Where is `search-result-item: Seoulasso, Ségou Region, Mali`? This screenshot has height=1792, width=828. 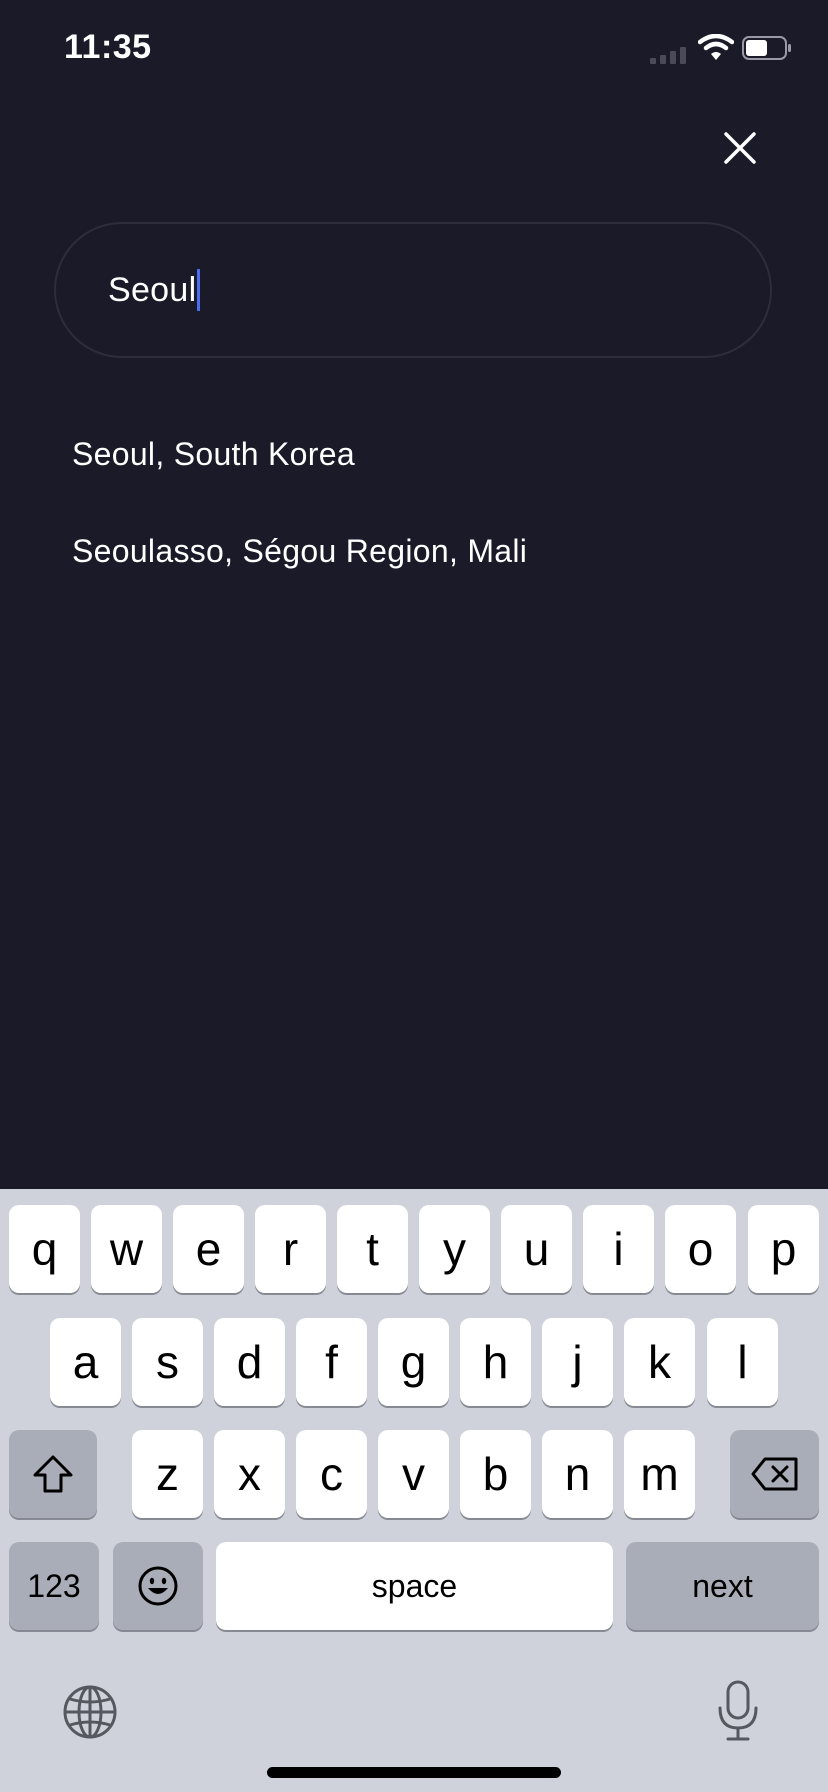
search-result-item: Seoulasso, Ségou Region, Mali is located at coordinates (422, 581).